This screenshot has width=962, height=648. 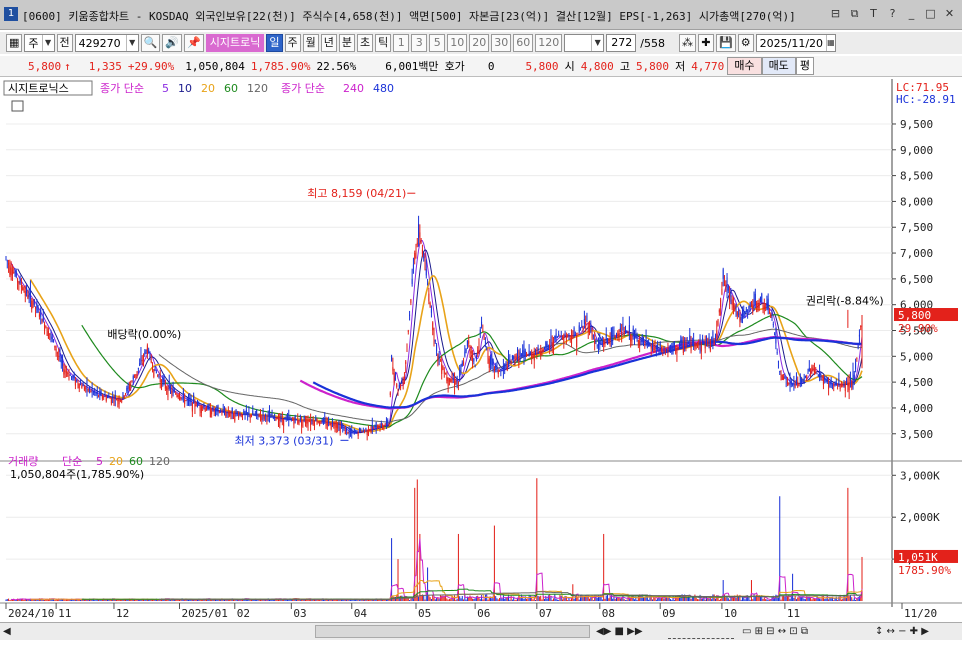 I want to click on market-select-button: 전, so click(x=64, y=43).